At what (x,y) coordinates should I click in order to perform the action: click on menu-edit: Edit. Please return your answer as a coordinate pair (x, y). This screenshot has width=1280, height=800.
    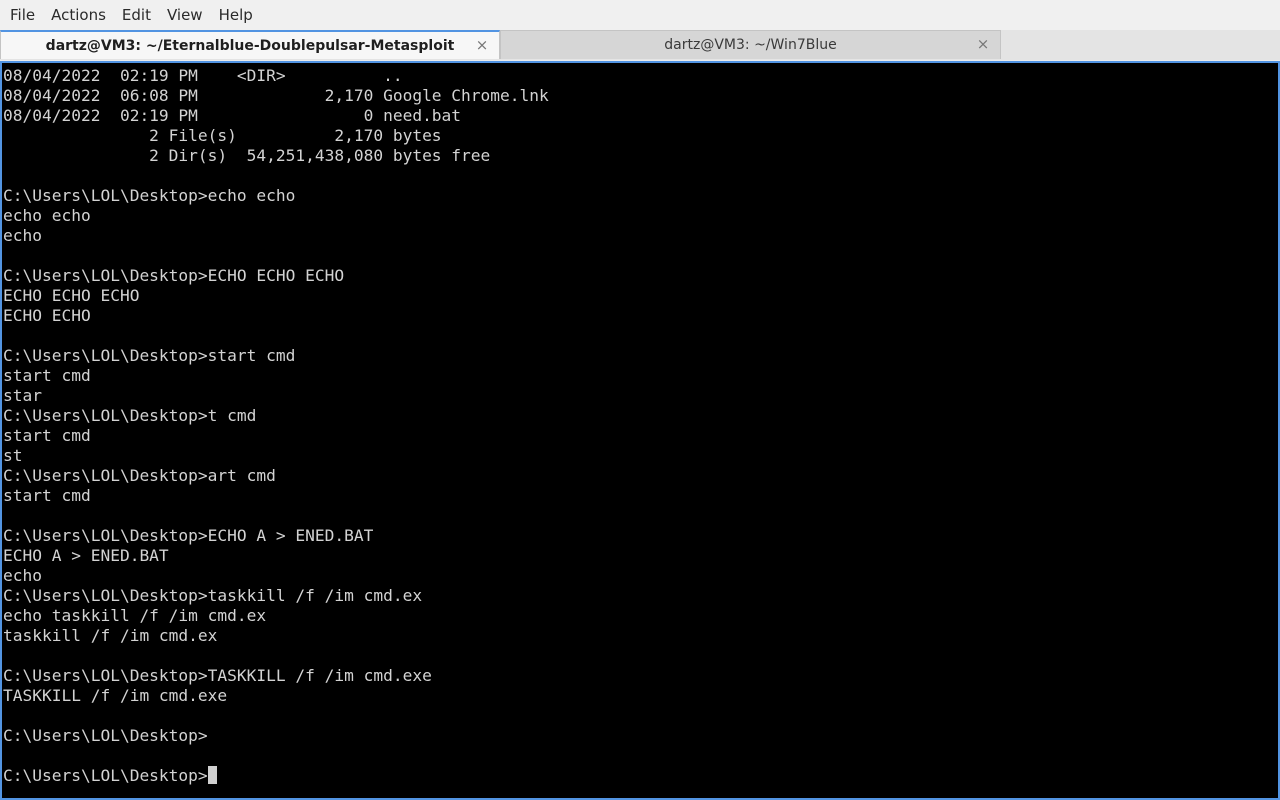
    Looking at the image, I should click on (136, 15).